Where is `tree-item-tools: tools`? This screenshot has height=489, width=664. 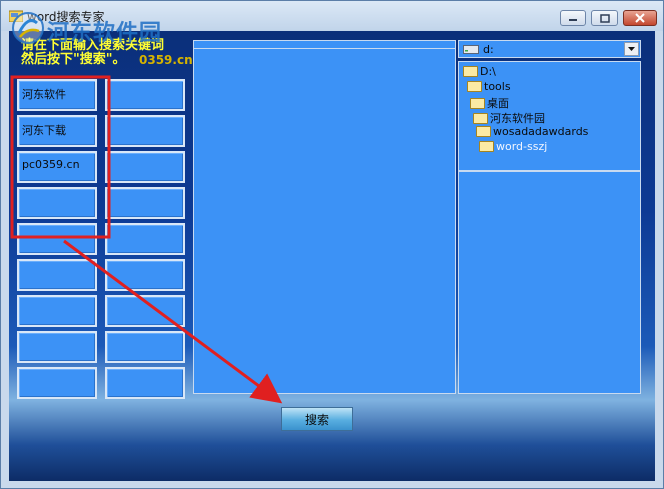
tree-item-tools: tools is located at coordinates (489, 86).